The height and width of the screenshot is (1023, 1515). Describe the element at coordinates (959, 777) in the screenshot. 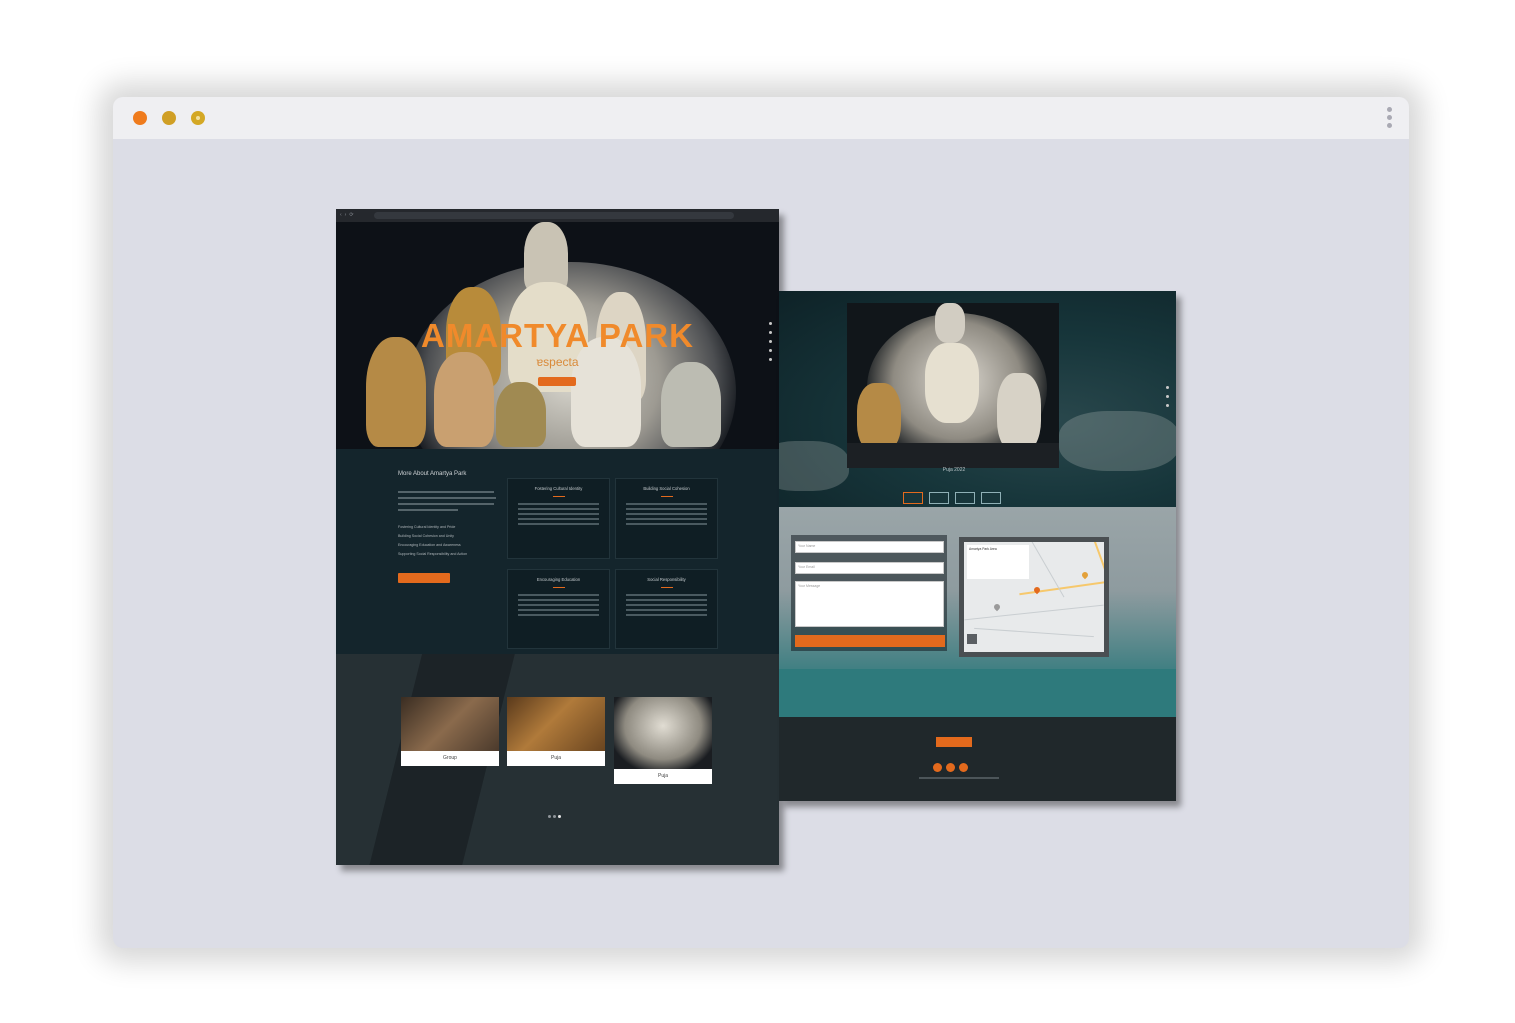

I see `copyright-text` at that location.